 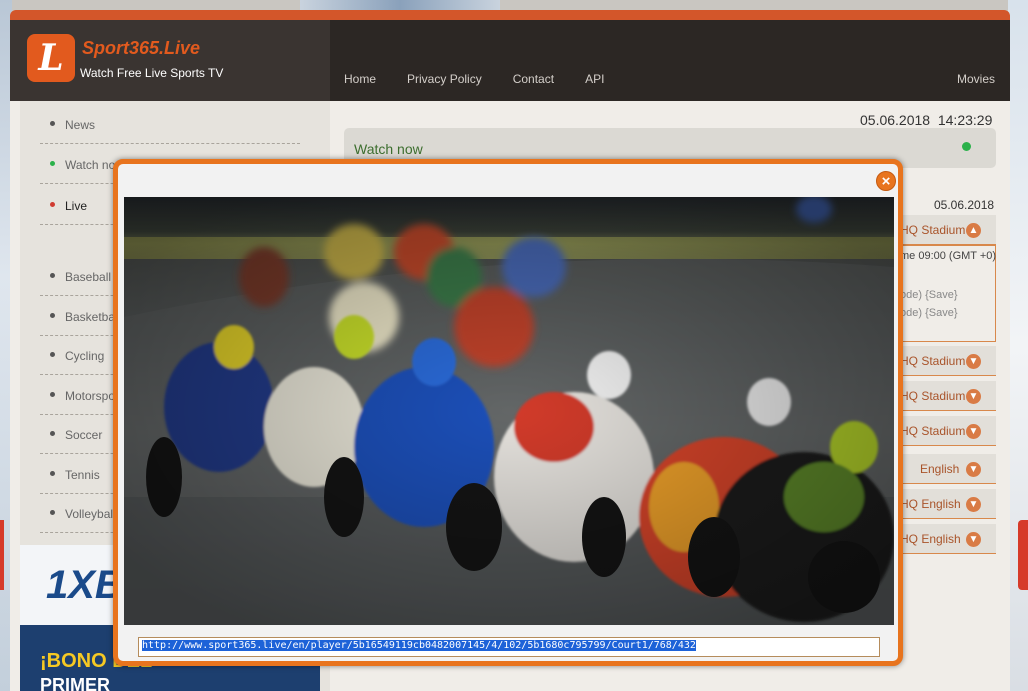 What do you see at coordinates (973, 230) in the screenshot?
I see `arrow-up-icon: ▲` at bounding box center [973, 230].